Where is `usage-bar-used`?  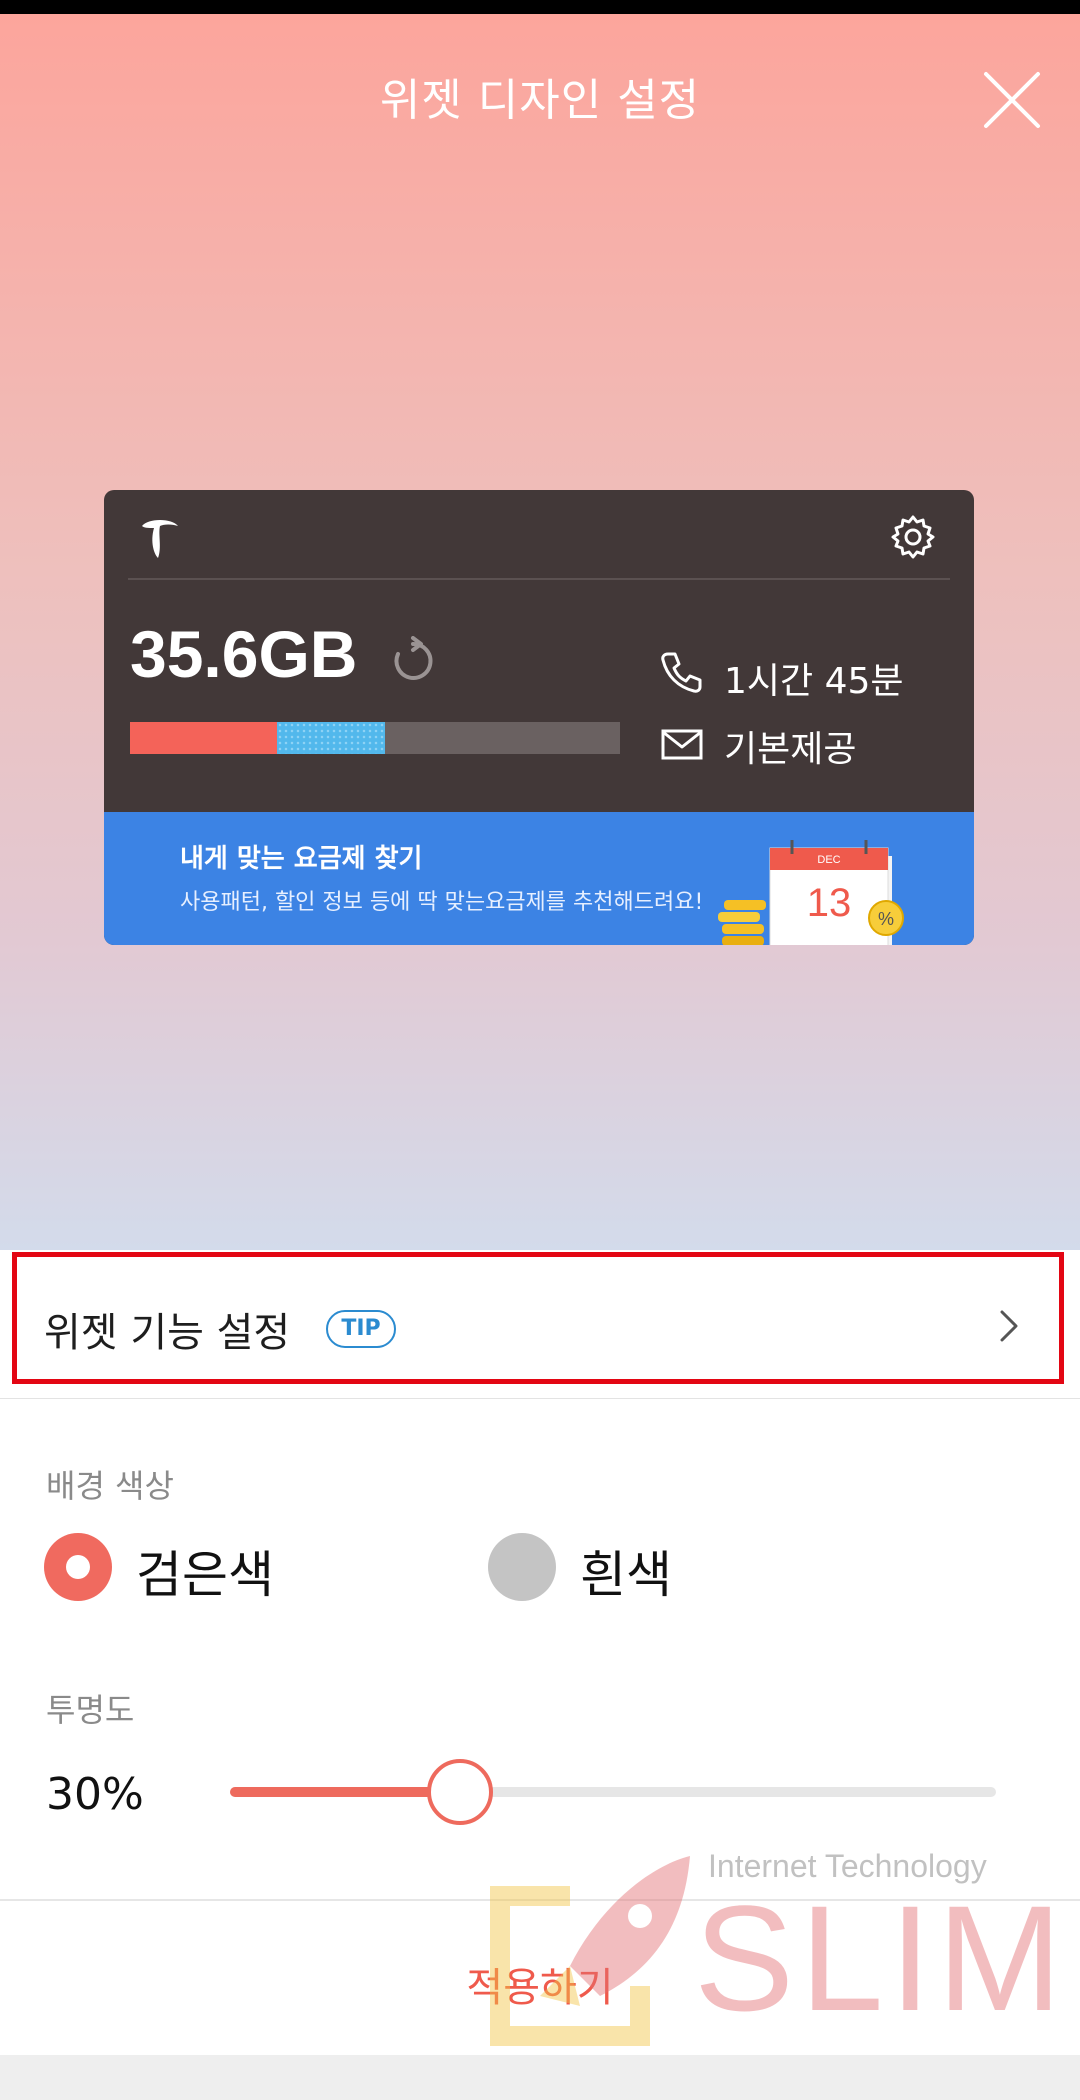 usage-bar-used is located at coordinates (203, 738).